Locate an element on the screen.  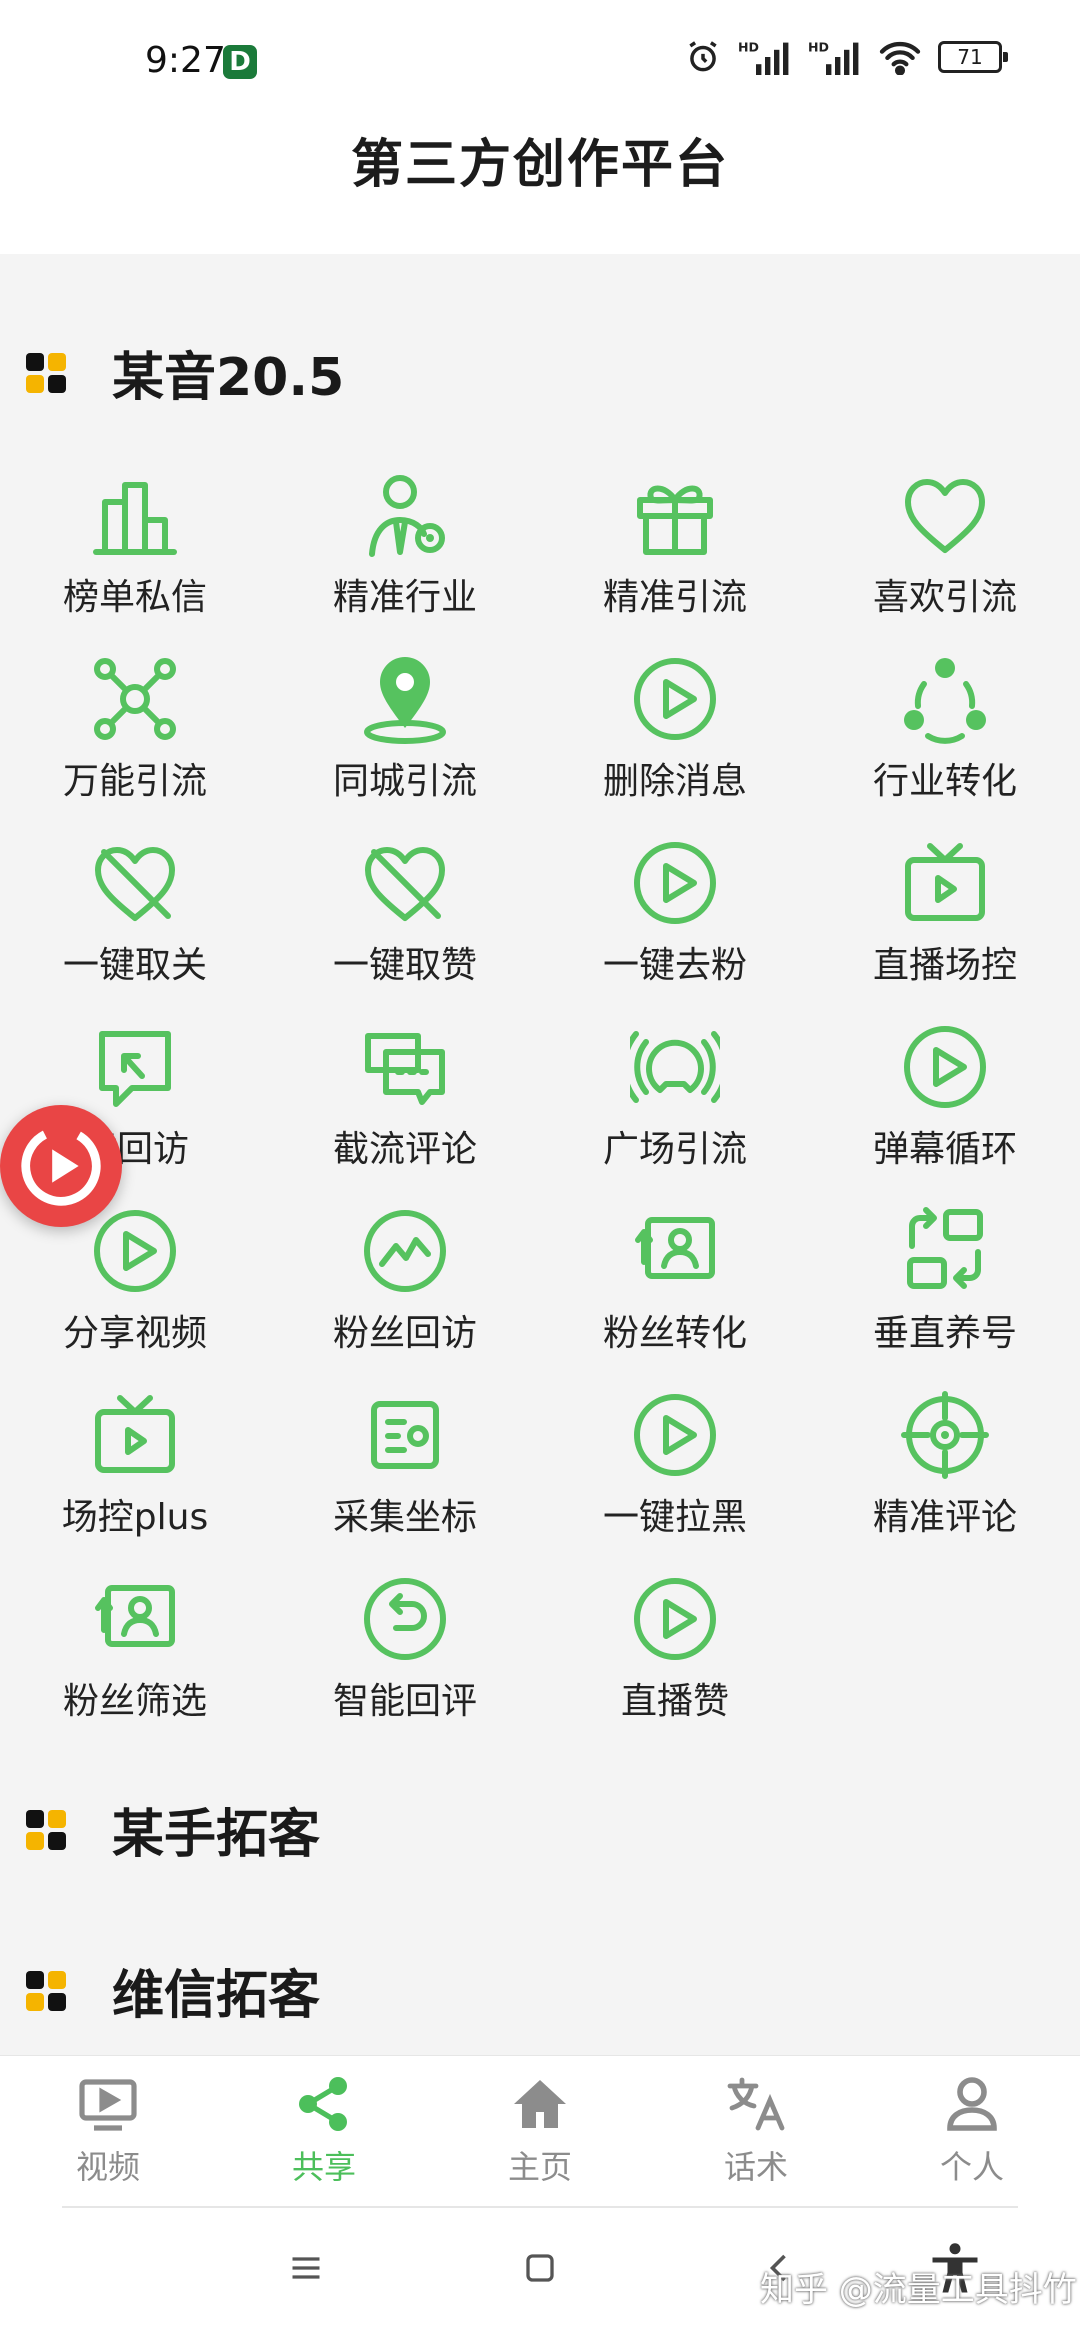
feature-item: 弹幕循环 is located at coordinates (945, 1084).